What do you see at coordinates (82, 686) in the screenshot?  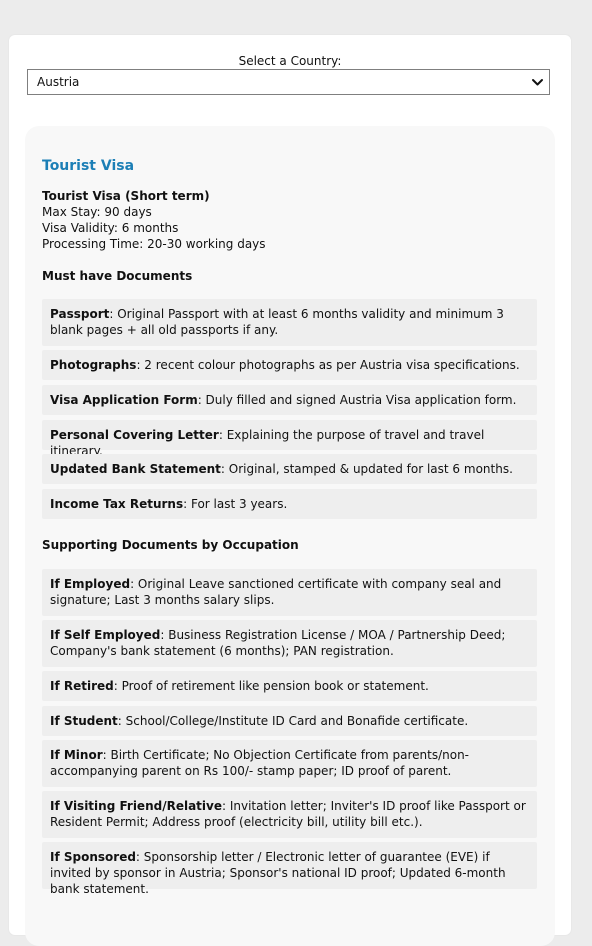 I see `occupation-label: If Retired` at bounding box center [82, 686].